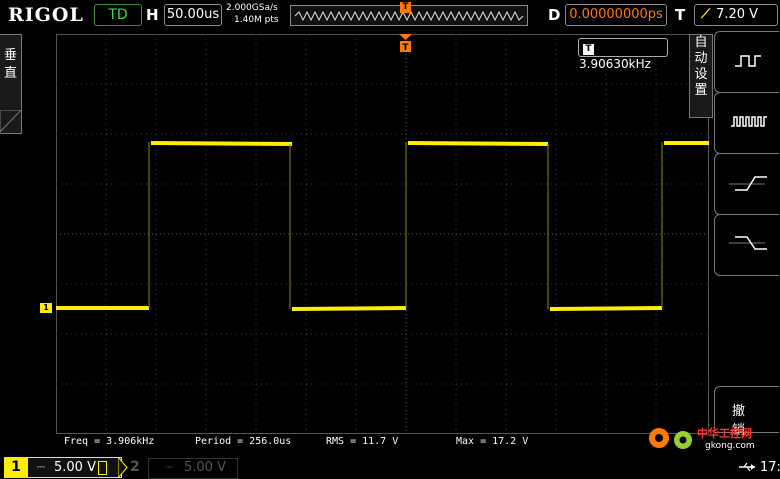 This screenshot has height=479, width=780. Describe the element at coordinates (109, 441) in the screenshot. I see `measure-freq: Freq = 3.906kHz` at that location.